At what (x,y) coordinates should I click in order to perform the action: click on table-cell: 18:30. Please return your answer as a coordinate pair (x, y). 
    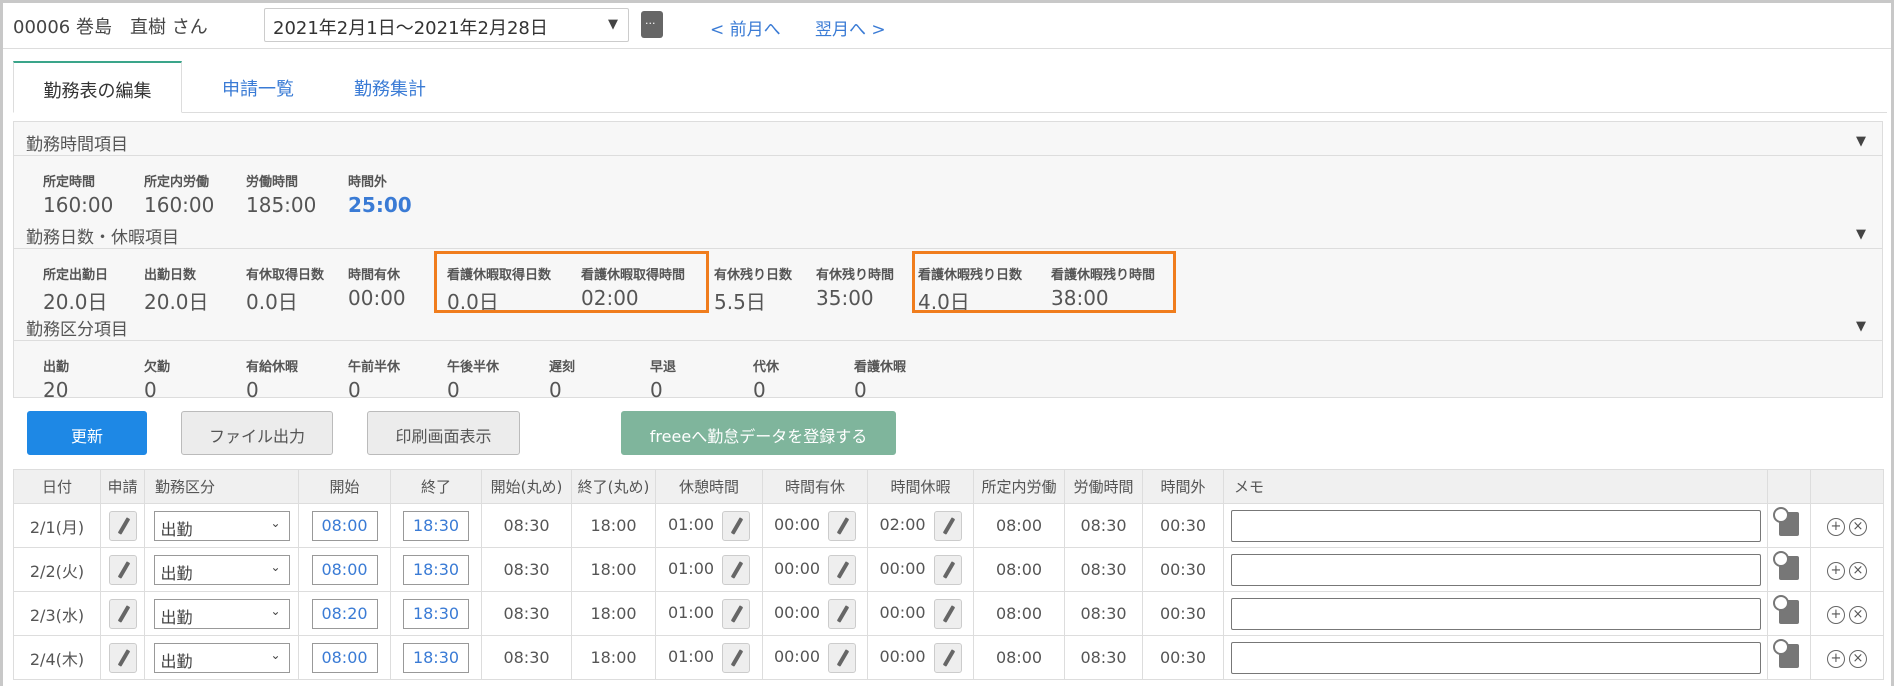
    Looking at the image, I should click on (436, 569).